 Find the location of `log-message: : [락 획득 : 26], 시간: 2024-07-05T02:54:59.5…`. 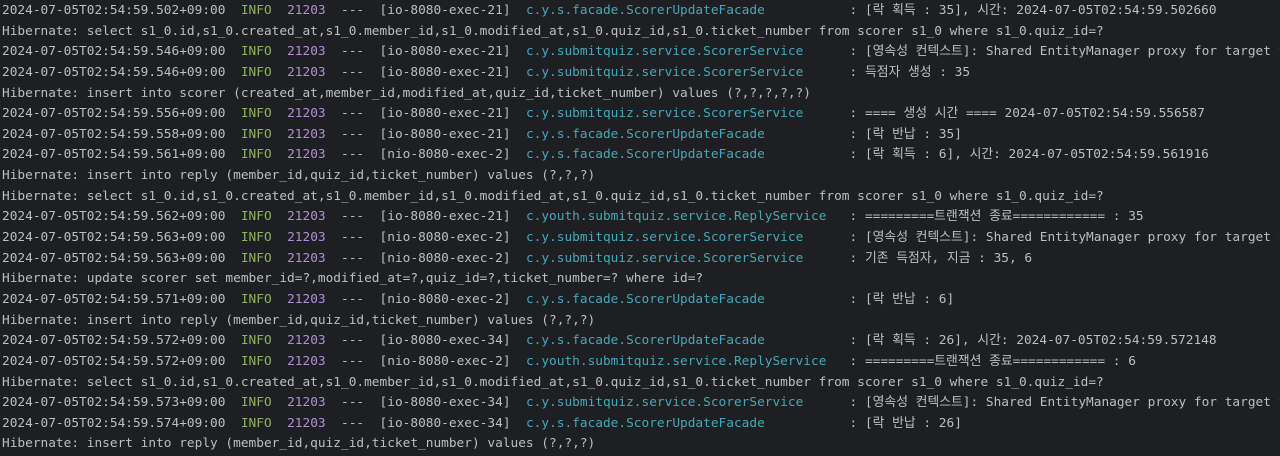

log-message: : [락 획득 : 26], 시간: 2024-07-05T02:54:59.5… is located at coordinates (1033, 341).